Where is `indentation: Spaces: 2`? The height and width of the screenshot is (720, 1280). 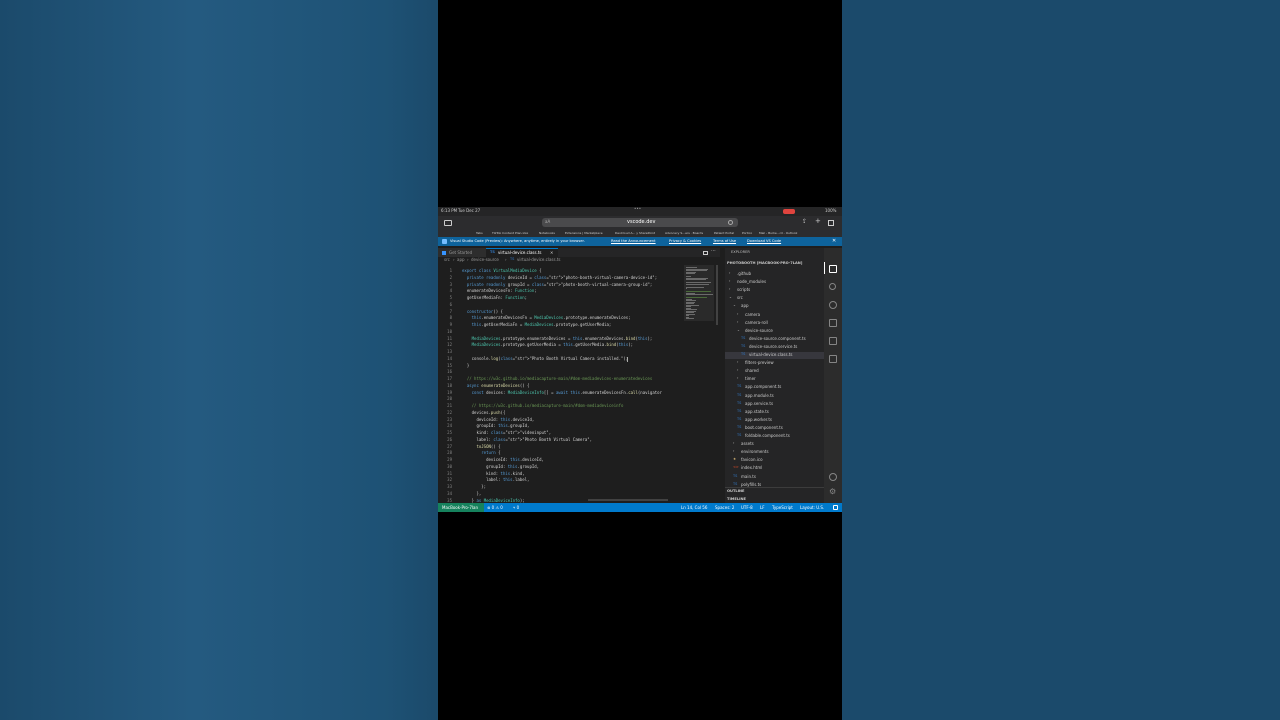
indentation: Spaces: 2 is located at coordinates (724, 508).